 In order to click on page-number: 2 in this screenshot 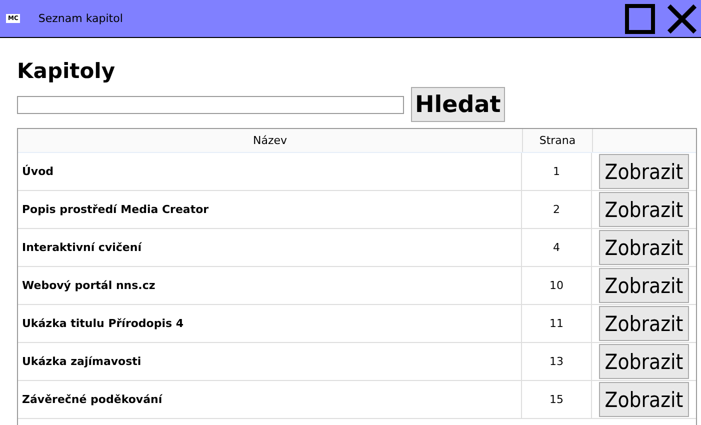, I will do `click(557, 209)`.